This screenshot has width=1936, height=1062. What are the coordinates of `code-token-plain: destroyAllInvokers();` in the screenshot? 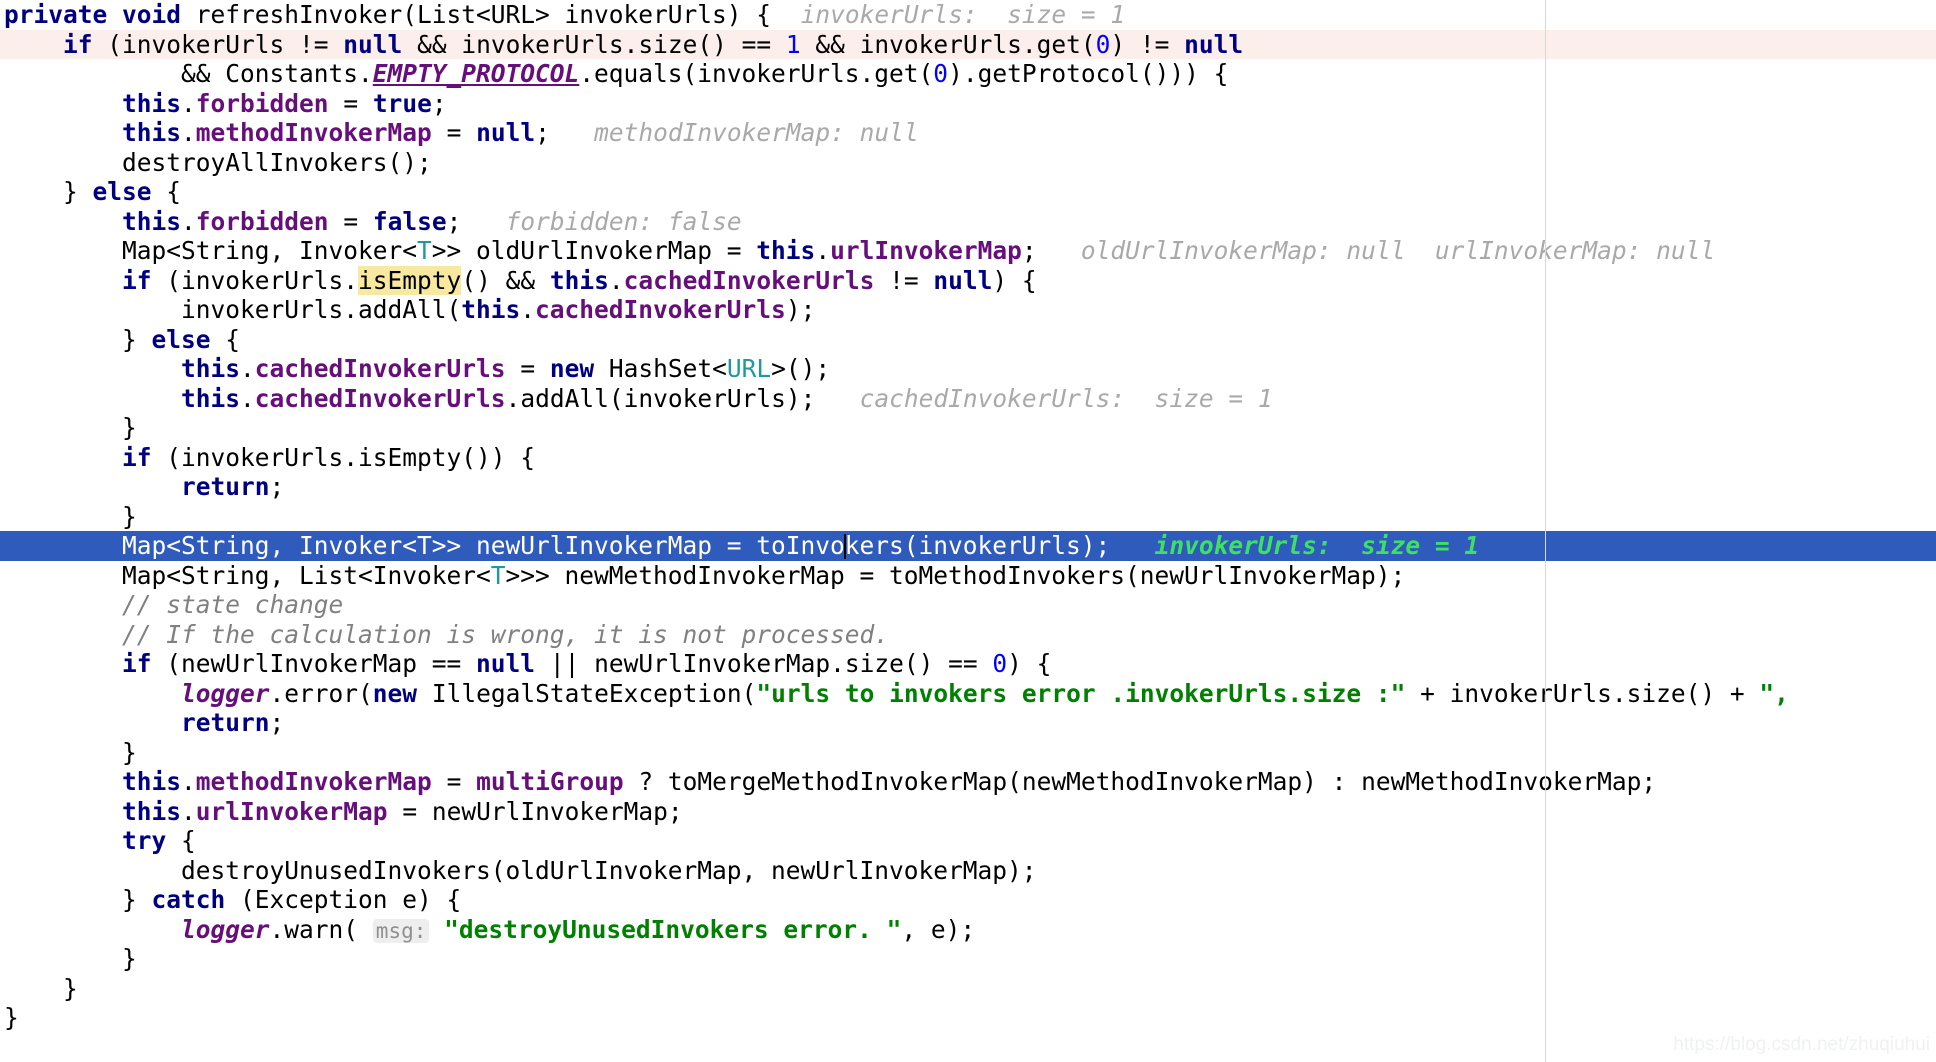 It's located at (218, 162).